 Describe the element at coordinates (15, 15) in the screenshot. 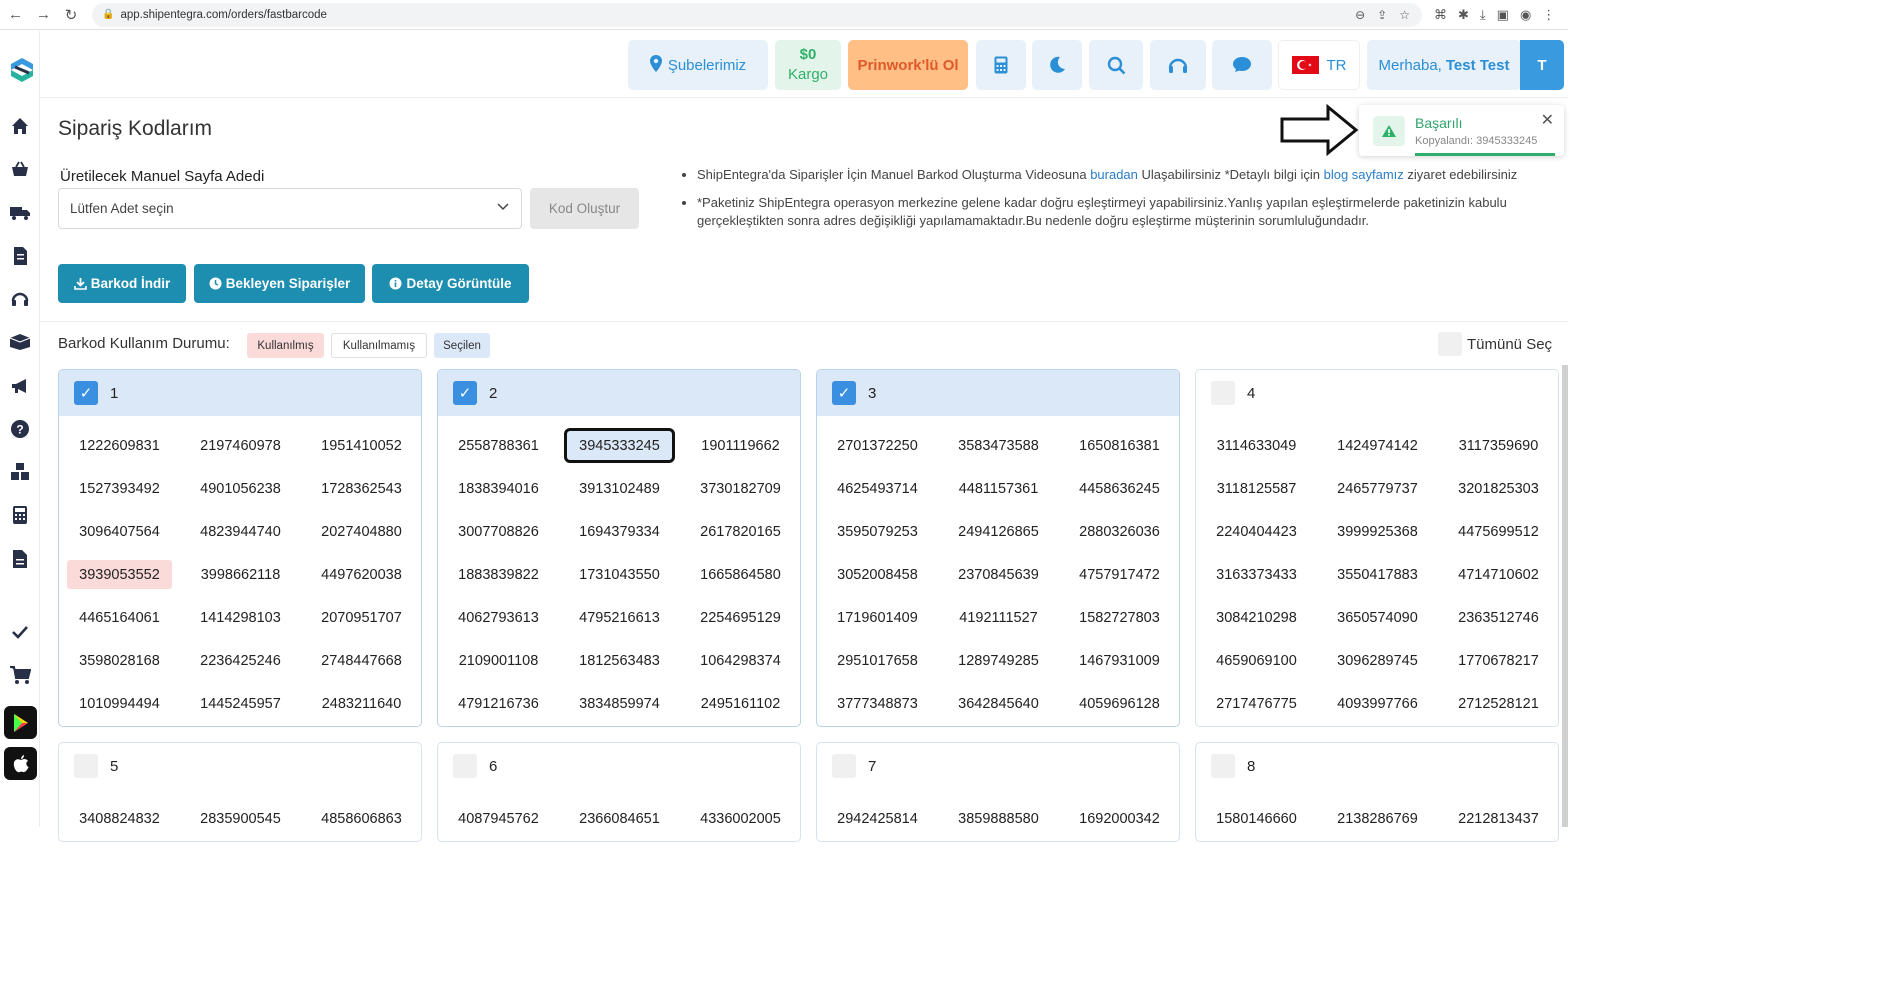

I see `back-icon: ←` at that location.